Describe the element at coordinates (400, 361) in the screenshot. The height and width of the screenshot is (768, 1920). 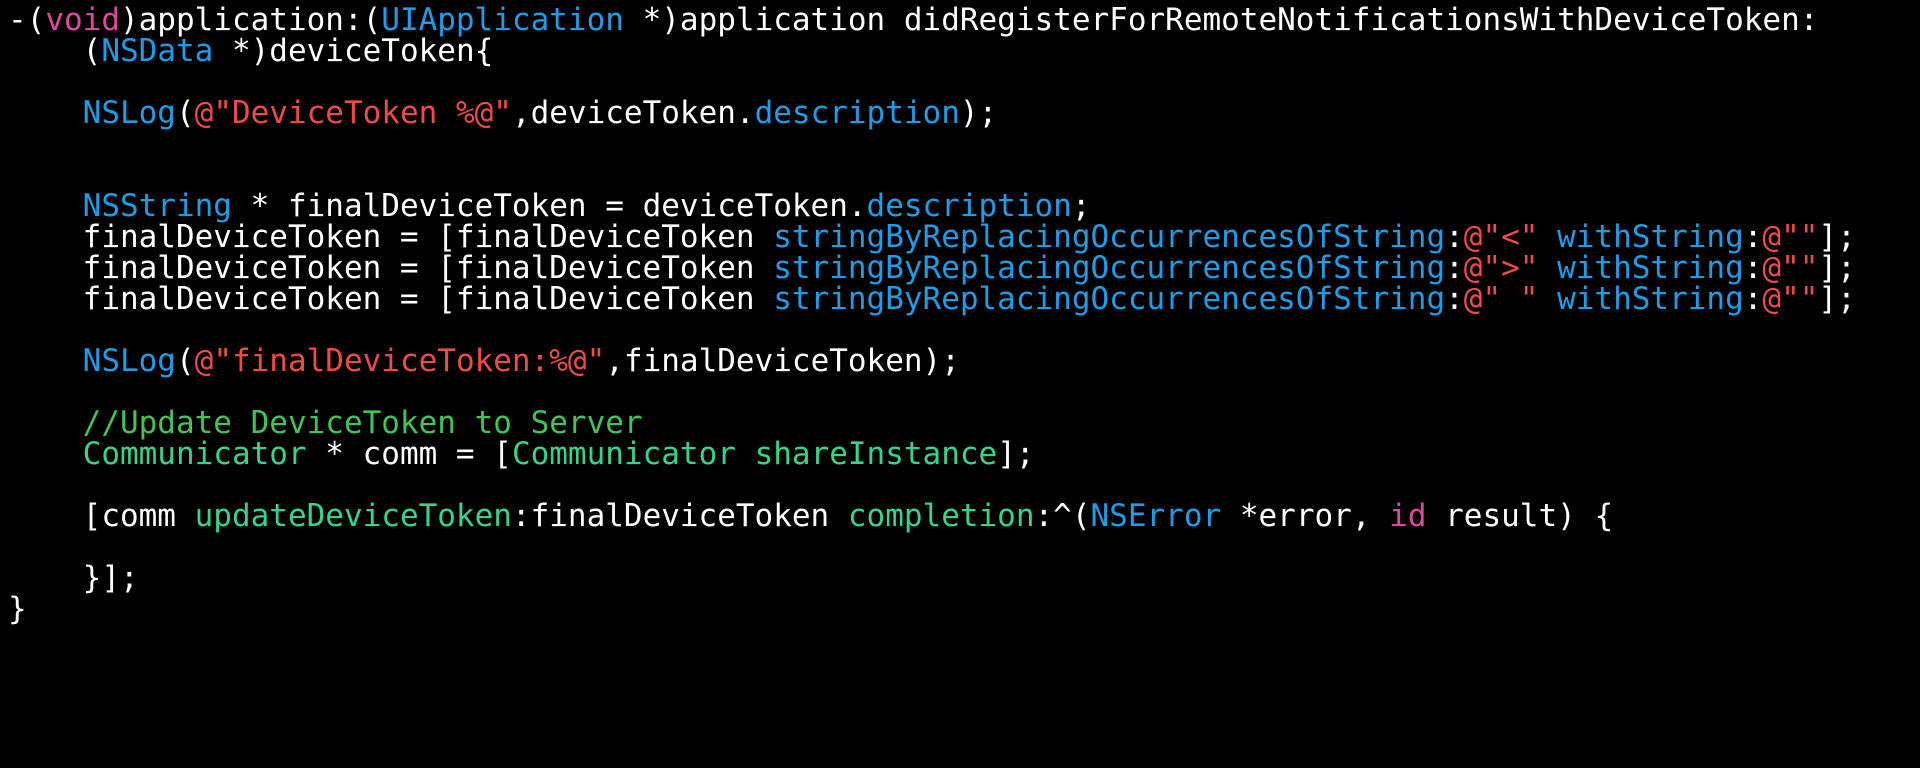
I see `code-token-string: @"finalDeviceToken:%@"` at that location.